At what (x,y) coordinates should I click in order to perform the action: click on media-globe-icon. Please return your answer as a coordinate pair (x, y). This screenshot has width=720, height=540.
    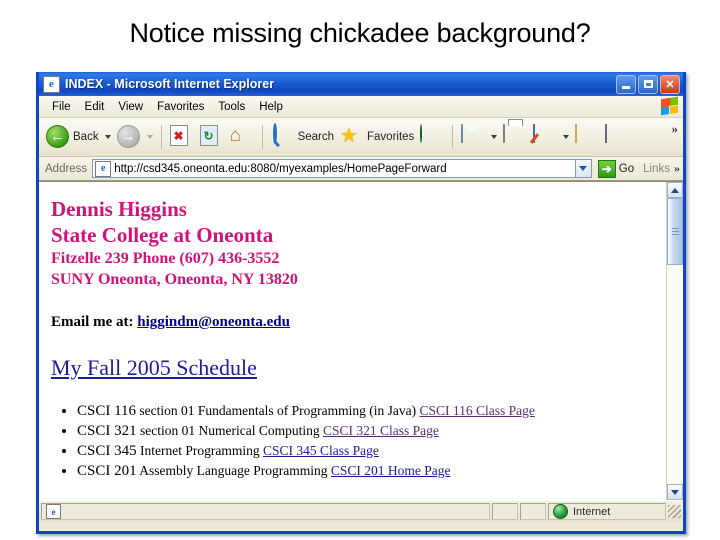
    Looking at the image, I should click on (432, 136).